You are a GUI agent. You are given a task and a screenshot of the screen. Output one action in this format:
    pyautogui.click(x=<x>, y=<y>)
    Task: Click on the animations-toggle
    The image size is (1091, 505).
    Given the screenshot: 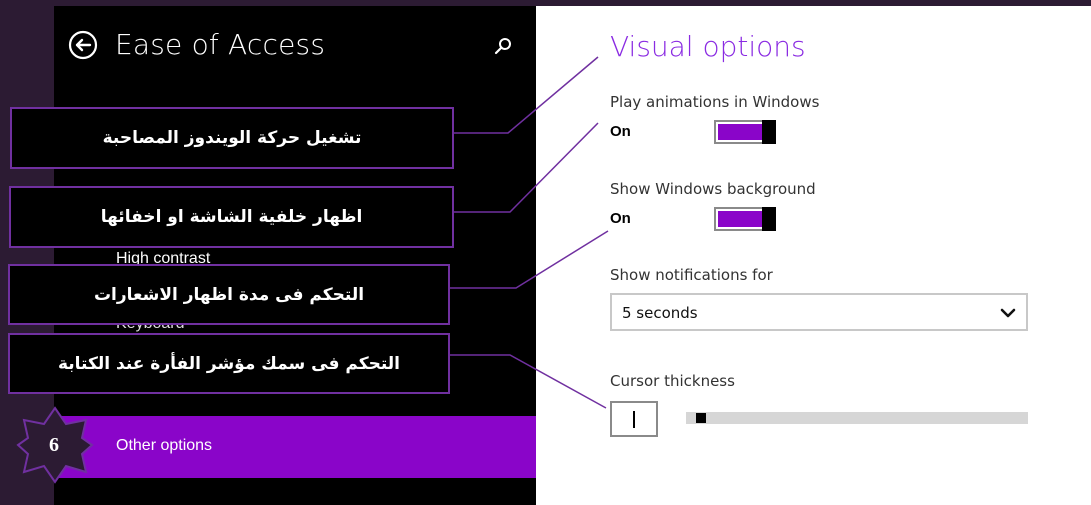 What is the action you would take?
    pyautogui.click(x=745, y=132)
    